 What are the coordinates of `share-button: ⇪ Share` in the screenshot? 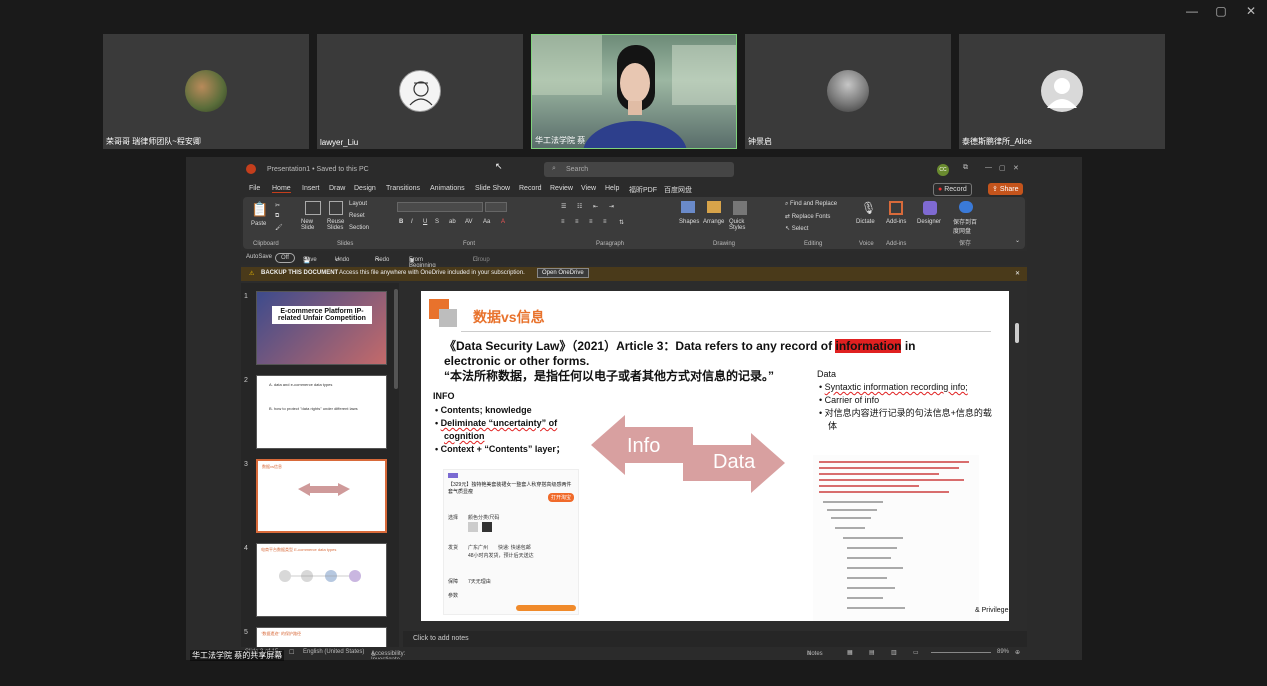 It's located at (1005, 189).